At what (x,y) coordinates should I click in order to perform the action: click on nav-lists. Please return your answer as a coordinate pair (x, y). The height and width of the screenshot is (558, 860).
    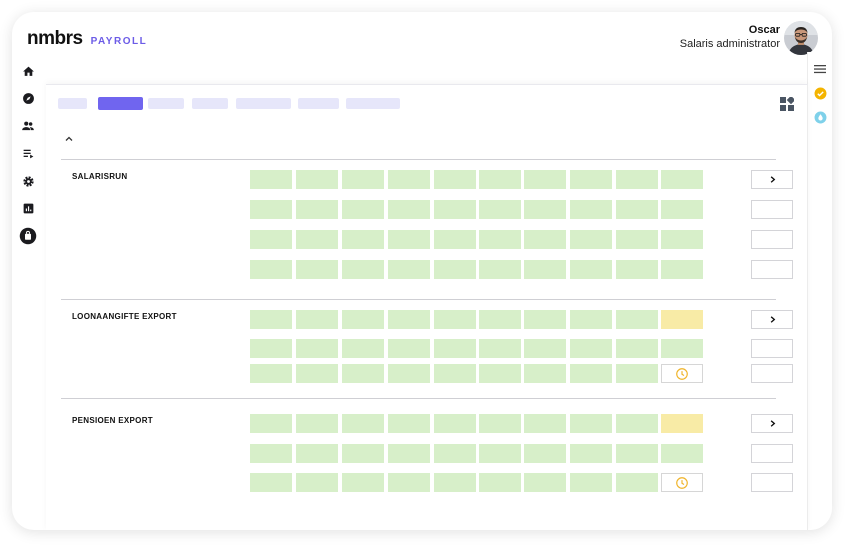
    Looking at the image, I should click on (28, 154).